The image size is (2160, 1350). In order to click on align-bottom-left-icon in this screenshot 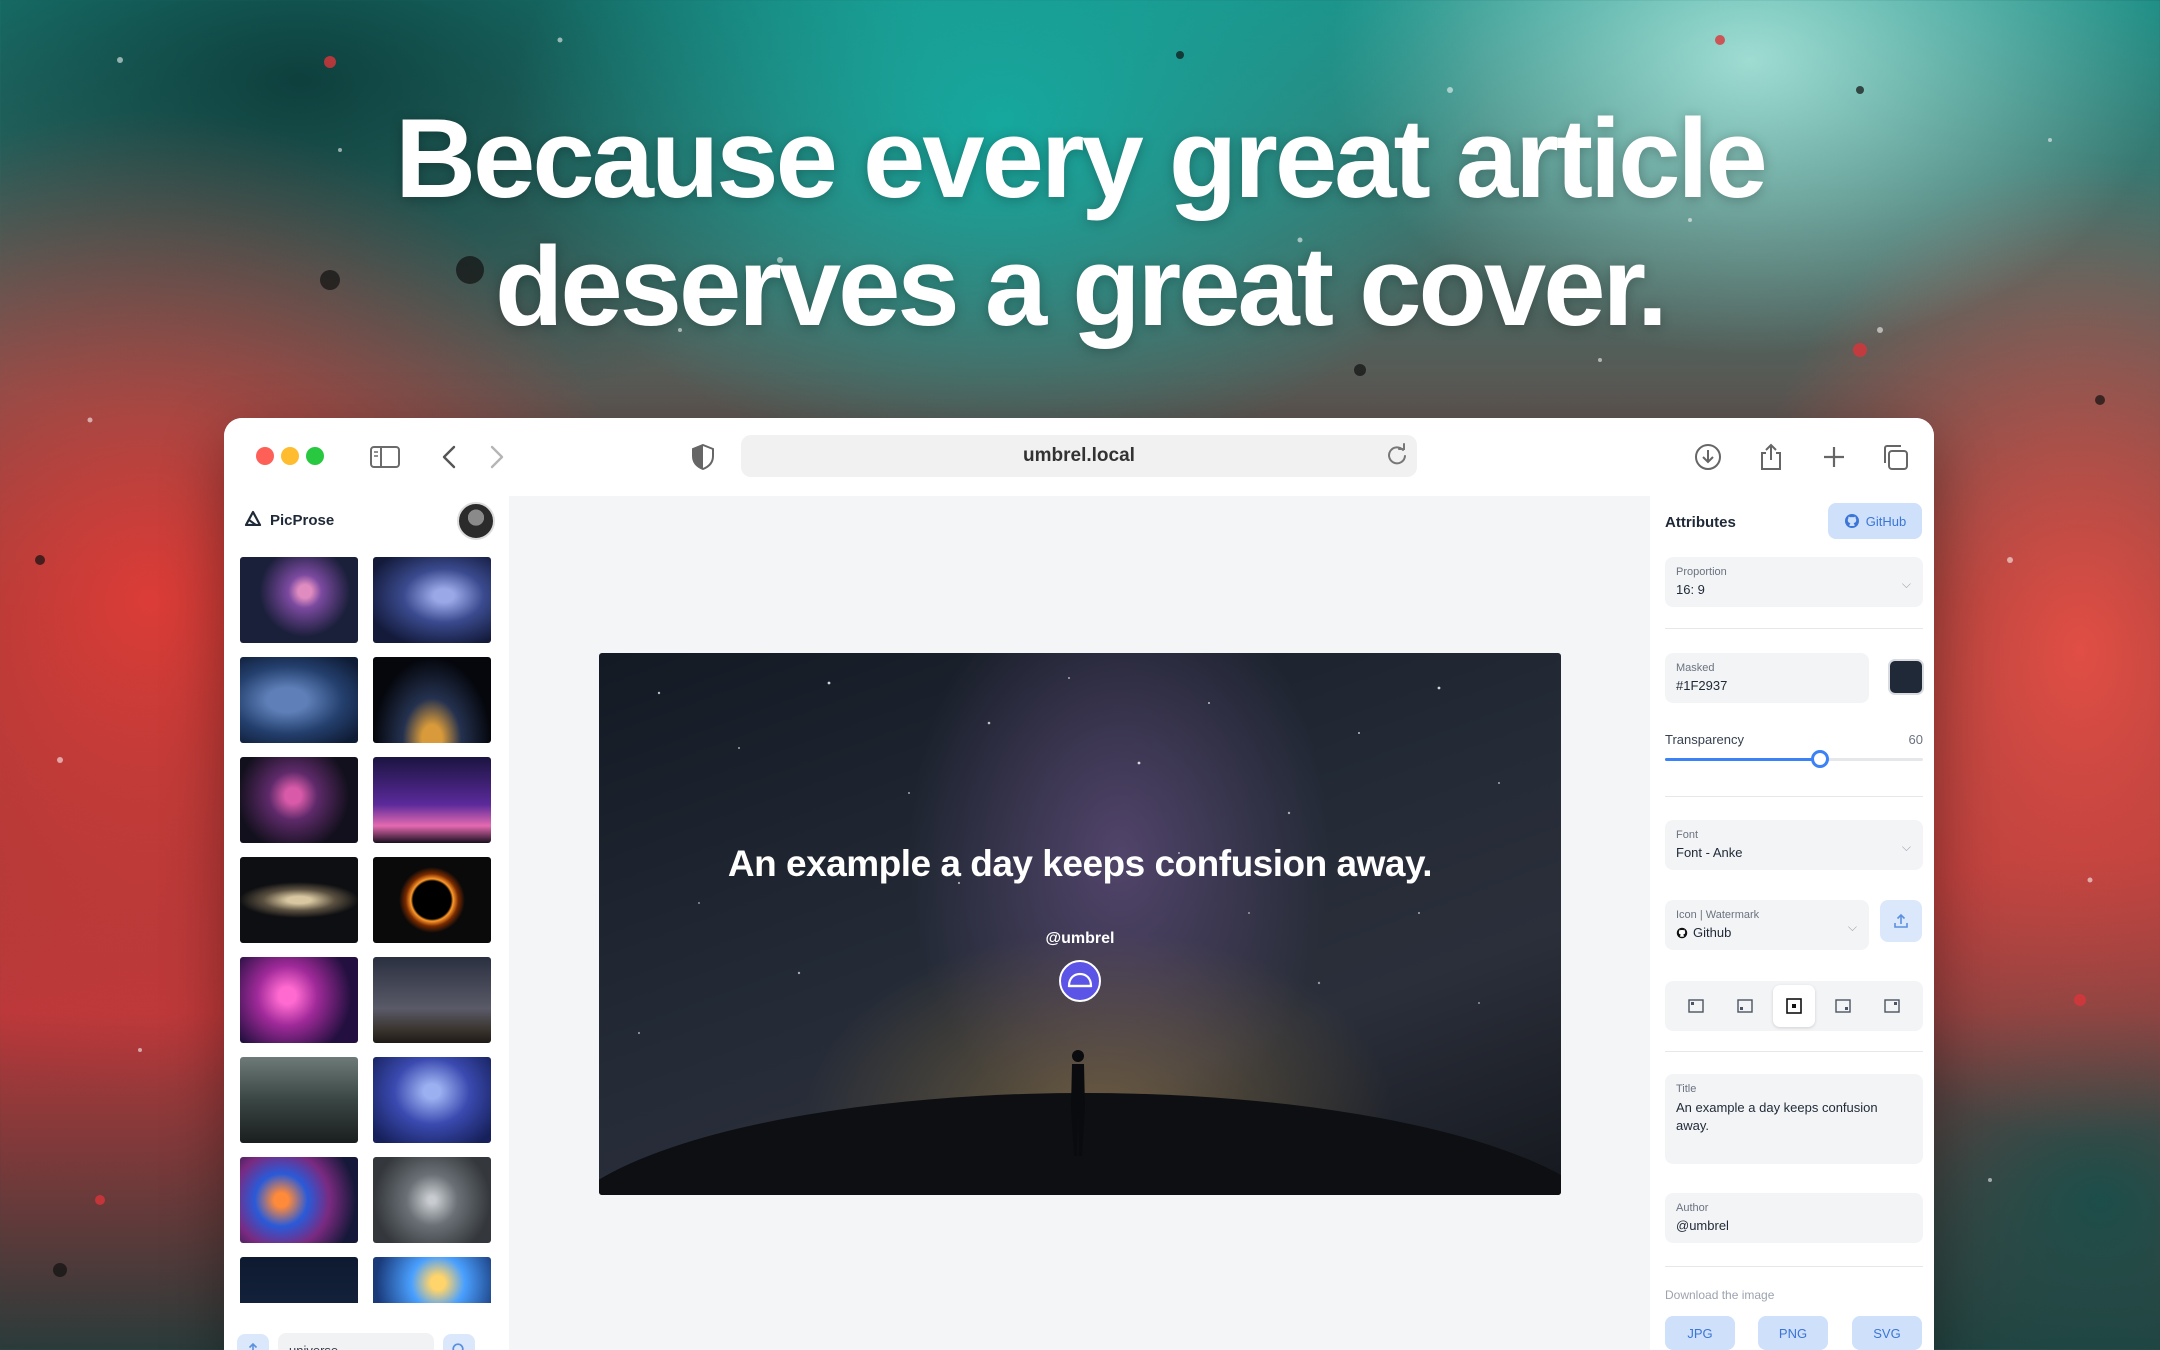, I will do `click(1745, 1006)`.